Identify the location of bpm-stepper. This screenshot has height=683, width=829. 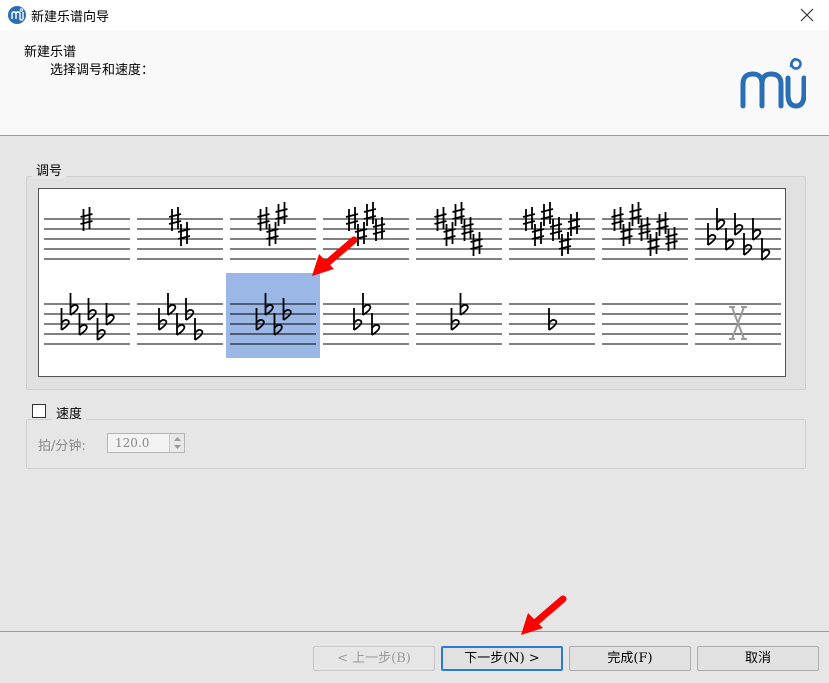
(176, 443).